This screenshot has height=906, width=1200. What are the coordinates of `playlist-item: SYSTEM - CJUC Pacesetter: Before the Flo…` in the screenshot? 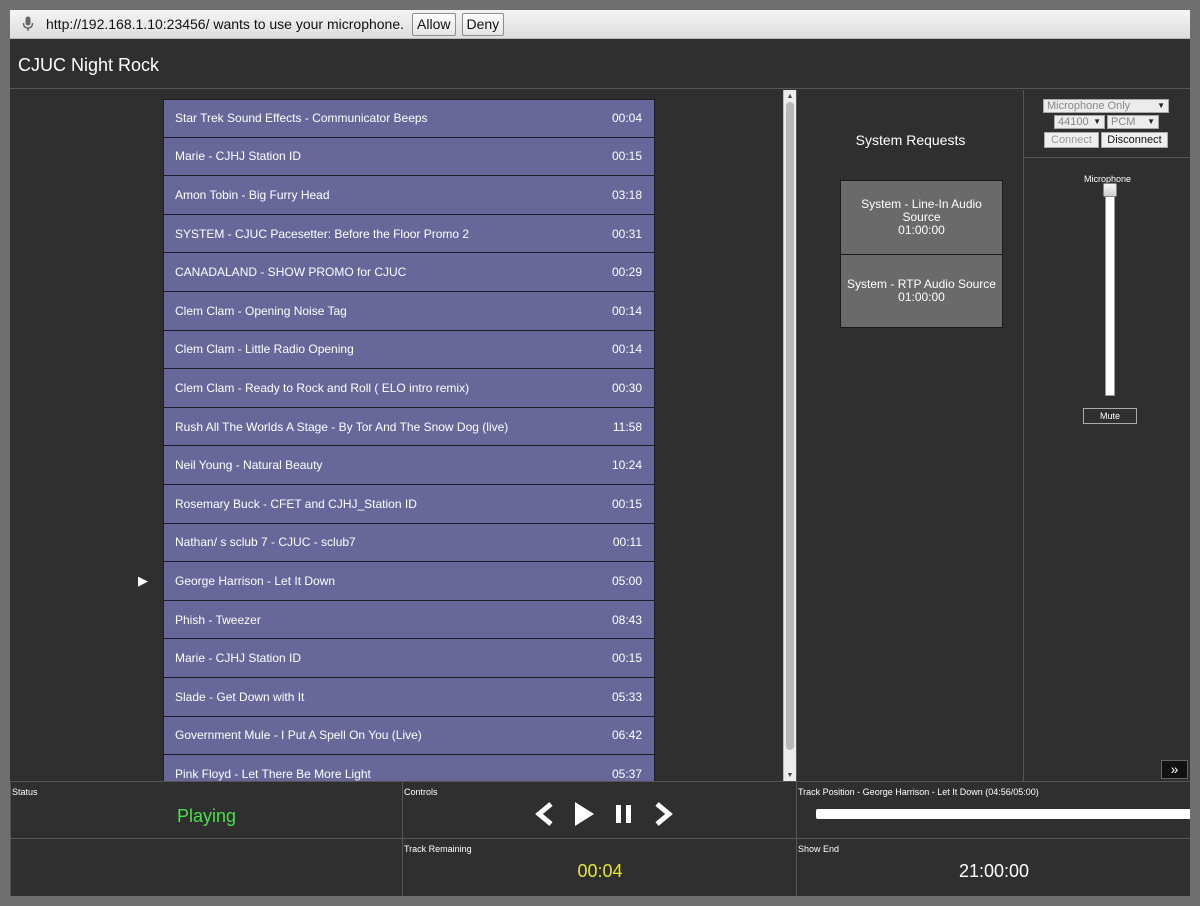 It's located at (409, 234).